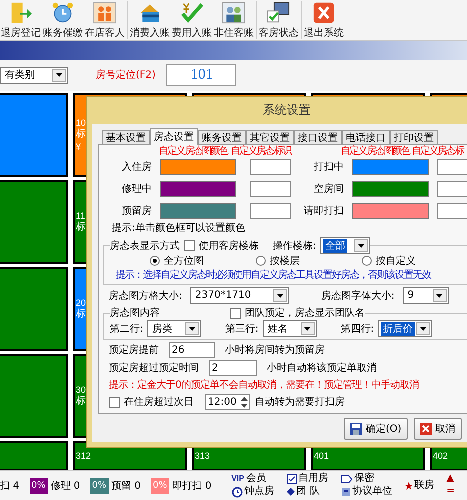 The width and height of the screenshot is (467, 500). Describe the element at coordinates (238, 479) in the screenshot. I see `vip-label: VIP` at that location.